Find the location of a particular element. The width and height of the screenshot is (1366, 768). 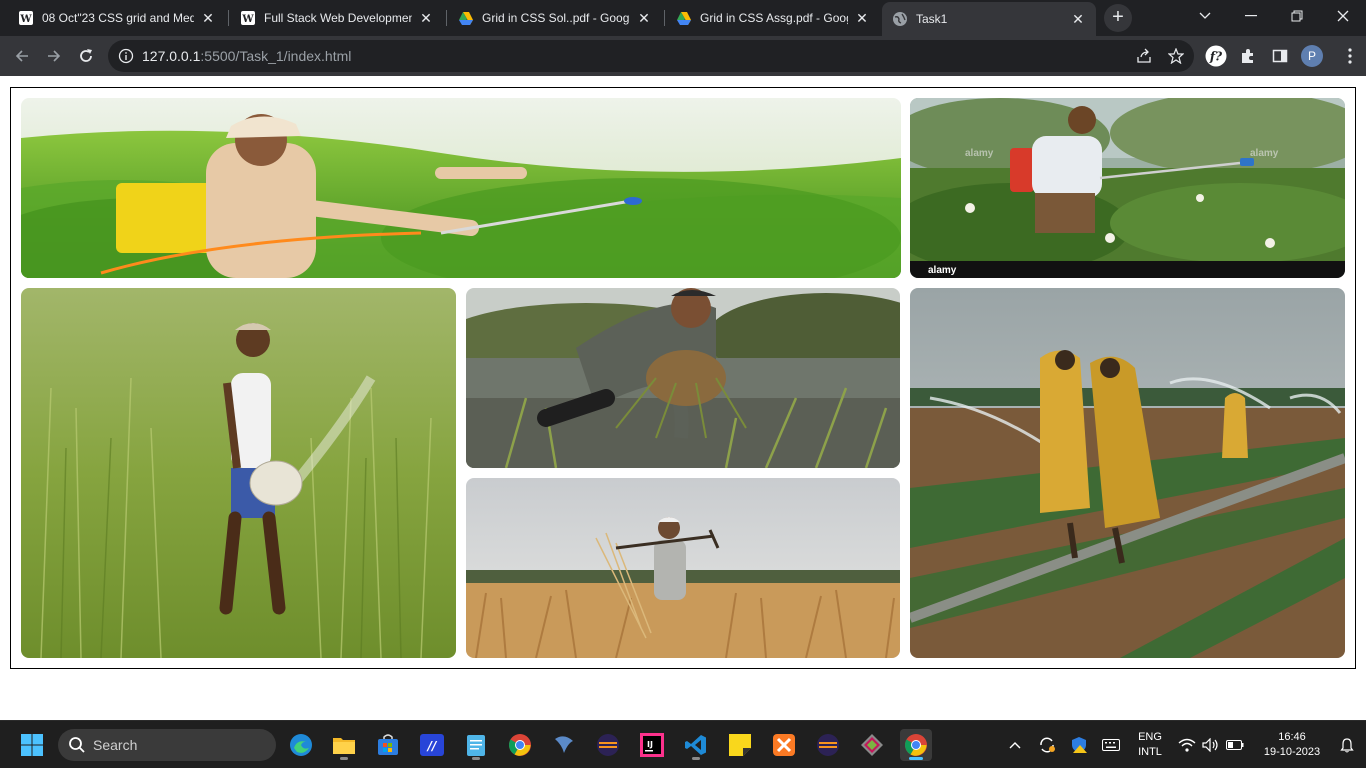

tab-css-grid-notes: W 08 Oct"23 CSS grid and Med ✕ is located at coordinates (117, 18).